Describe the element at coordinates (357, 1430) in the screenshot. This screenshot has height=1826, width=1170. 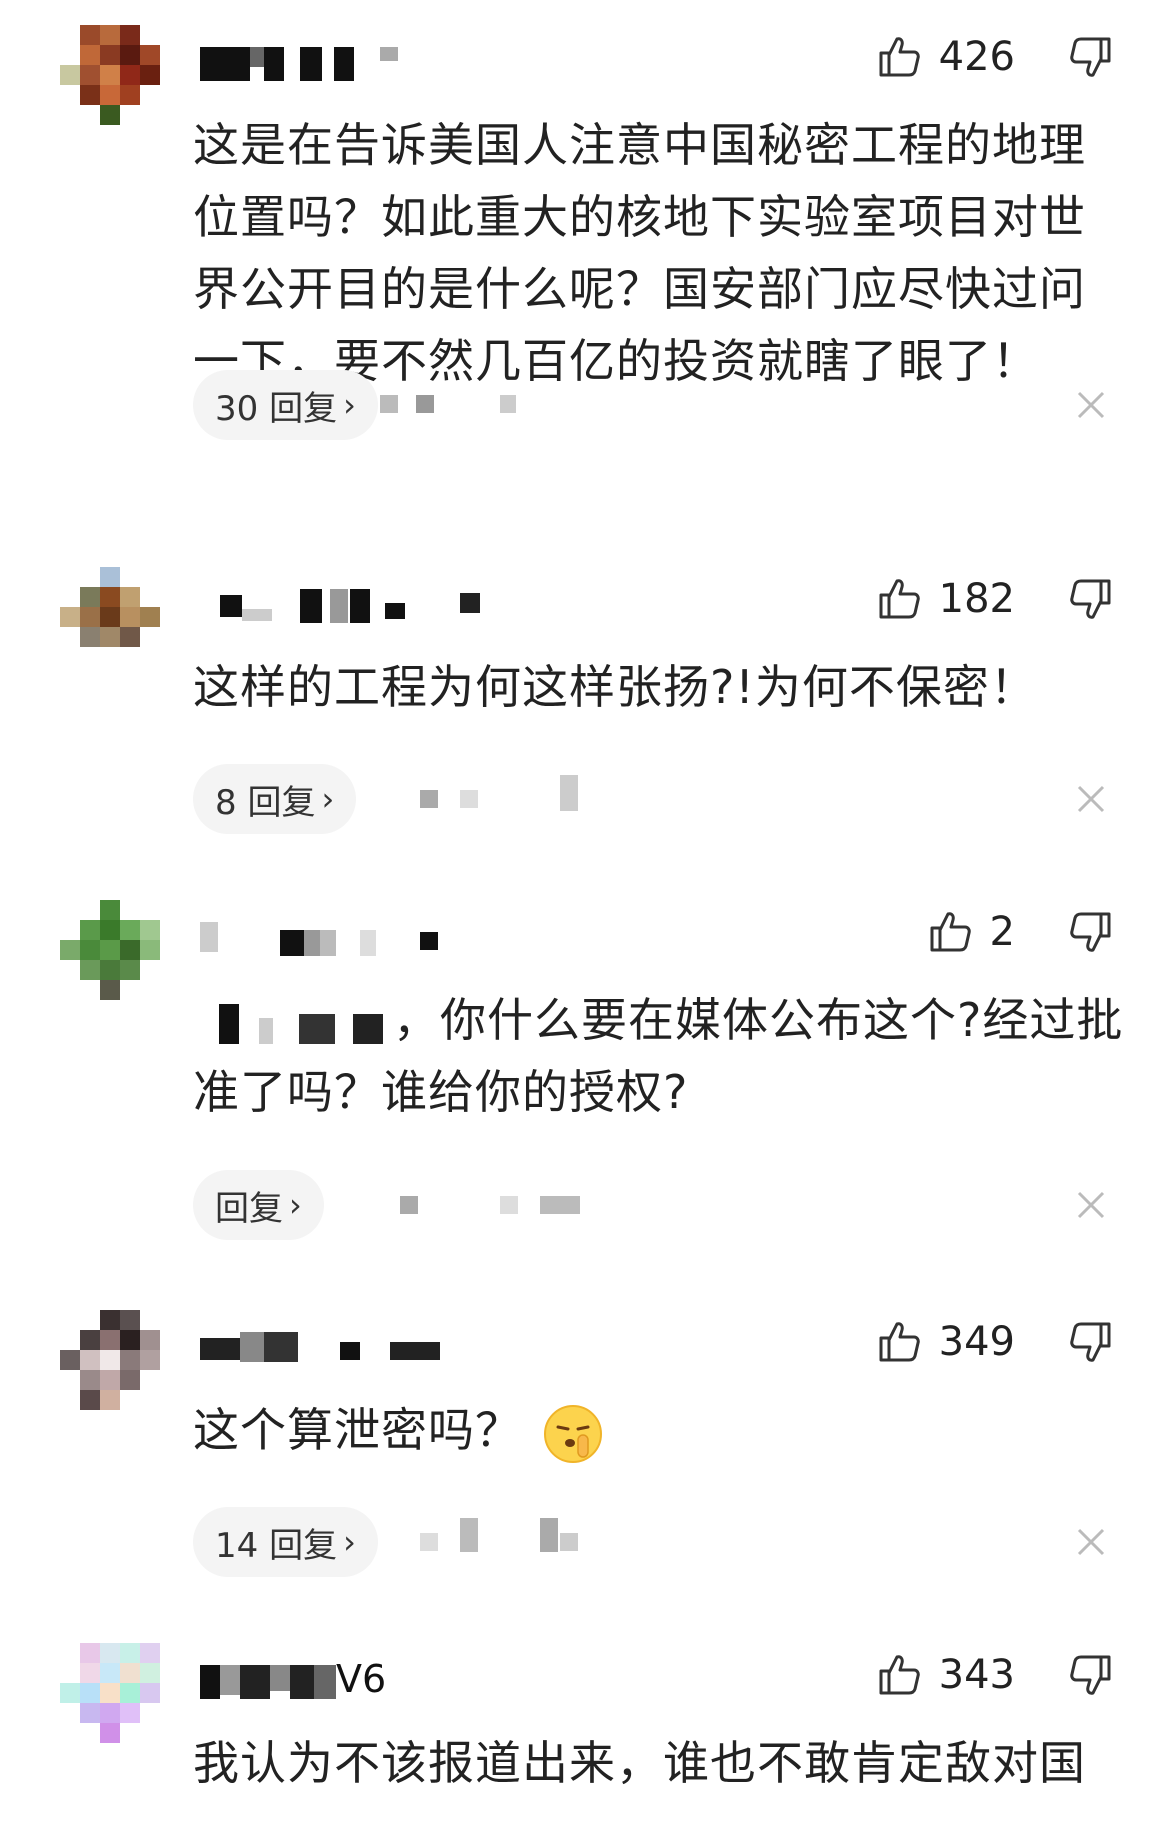
I see `comment-text-body: 这个算泄密吗？` at that location.